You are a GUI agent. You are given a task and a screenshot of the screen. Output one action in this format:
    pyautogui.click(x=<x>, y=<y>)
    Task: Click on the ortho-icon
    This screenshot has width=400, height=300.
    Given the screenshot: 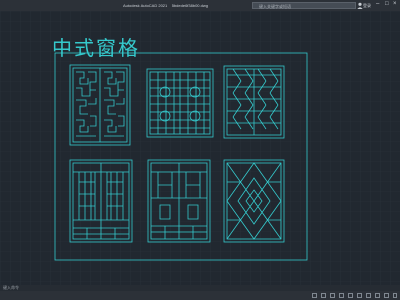 What is the action you would take?
    pyautogui.click(x=323, y=295)
    